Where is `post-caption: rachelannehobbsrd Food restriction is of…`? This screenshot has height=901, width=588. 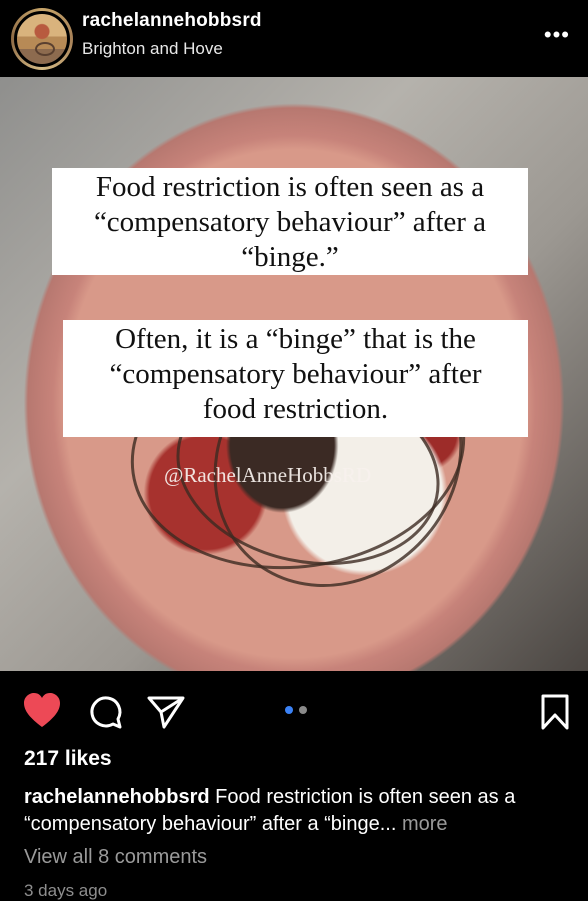
post-caption: rachelannehobbsrd Food restriction is of… is located at coordinates (299, 811).